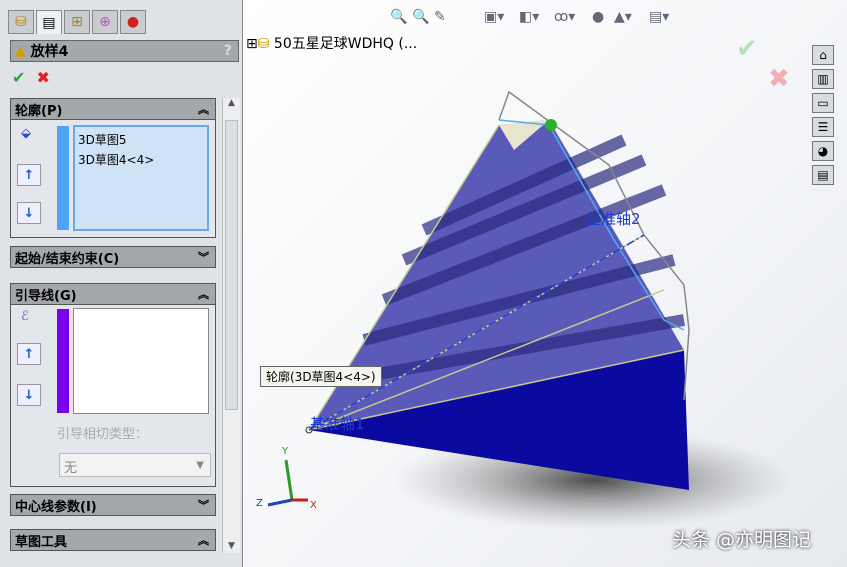 This screenshot has width=847, height=567. Describe the element at coordinates (67, 259) in the screenshot. I see `section-title: 起始/结束约束(C)` at that location.